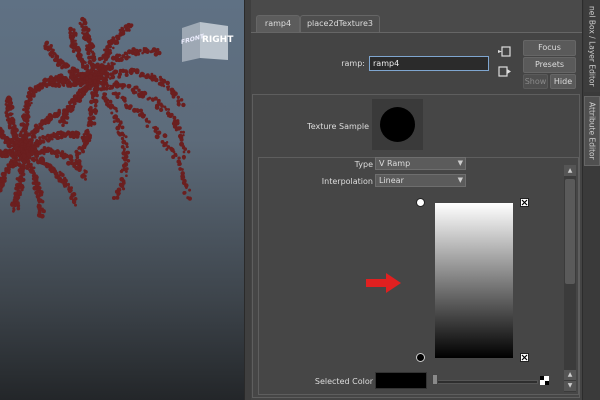 The height and width of the screenshot is (400, 600). Describe the element at coordinates (544, 380) in the screenshot. I see `map-texture-icon` at that location.